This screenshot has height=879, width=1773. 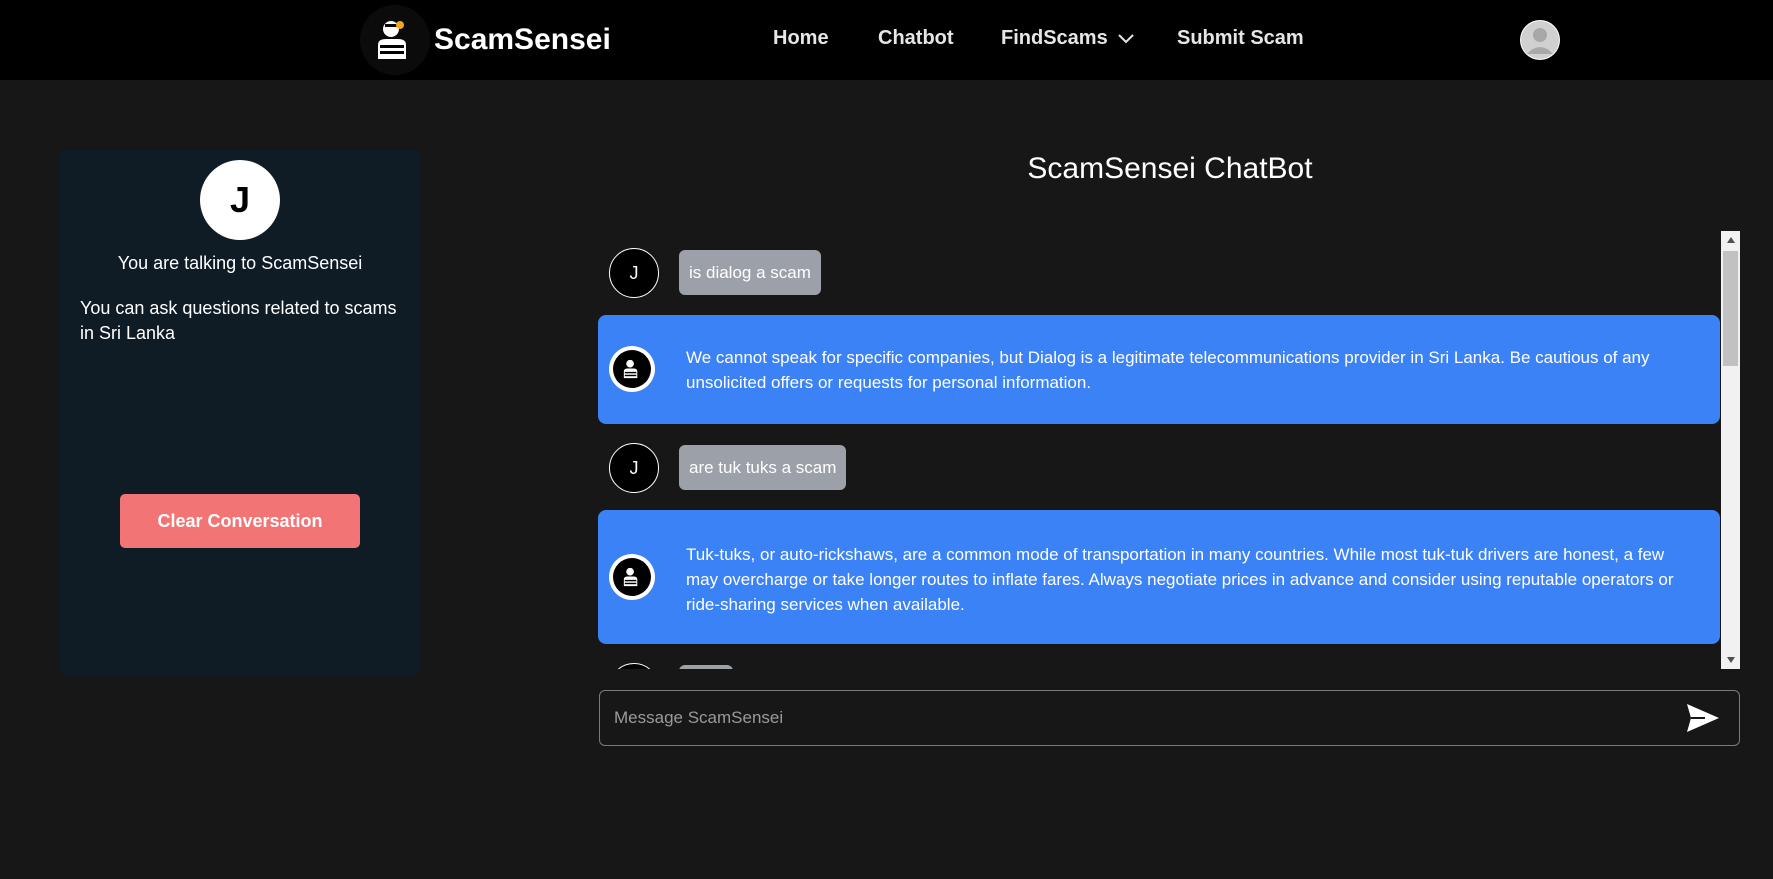 What do you see at coordinates (395, 40) in the screenshot?
I see `scamsensei-logo-icon` at bounding box center [395, 40].